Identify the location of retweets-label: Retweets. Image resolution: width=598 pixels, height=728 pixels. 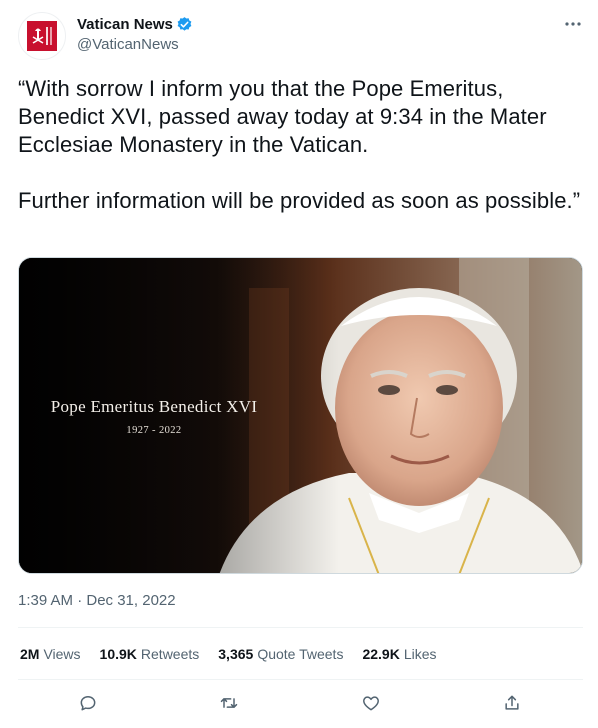
(170, 654).